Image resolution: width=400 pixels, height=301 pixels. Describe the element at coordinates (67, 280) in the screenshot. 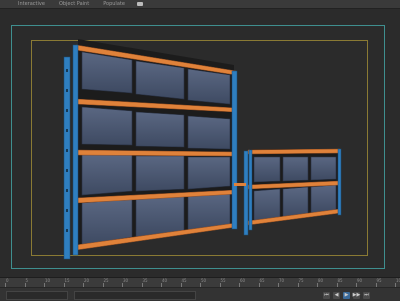

I see `timeline-tick-label: 15` at that location.